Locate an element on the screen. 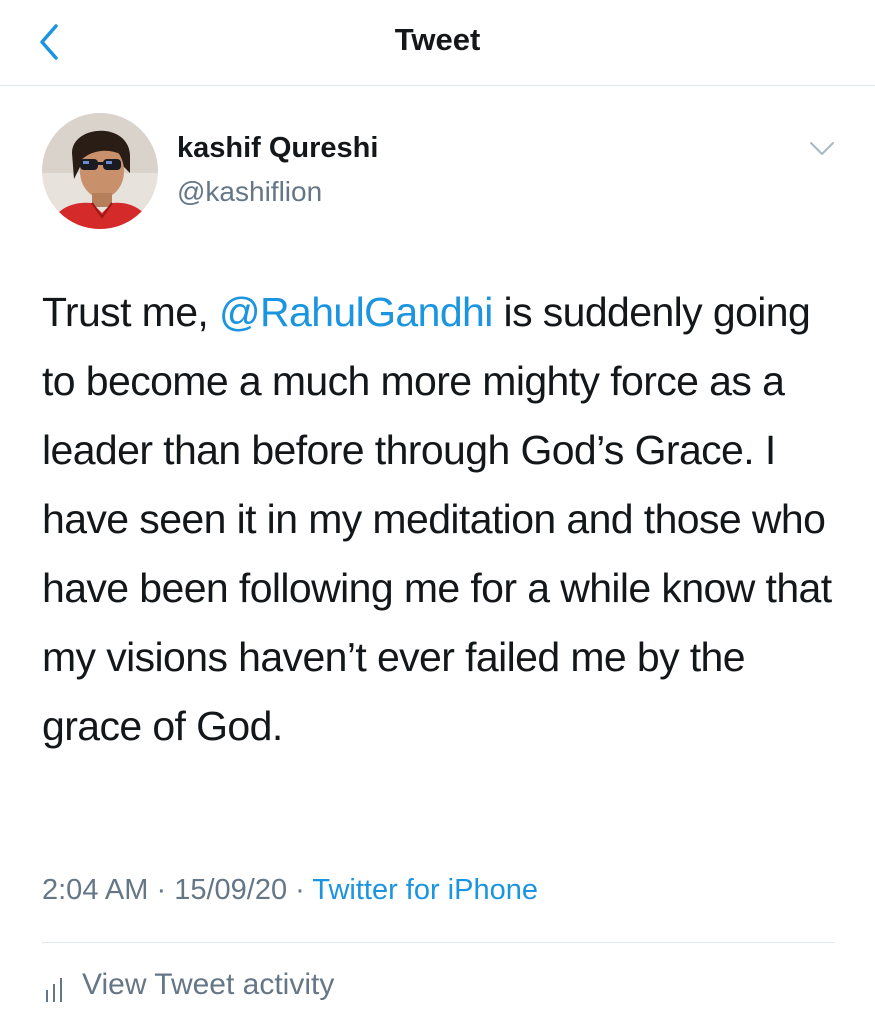 The width and height of the screenshot is (875, 1024). profile-photo is located at coordinates (100, 171).